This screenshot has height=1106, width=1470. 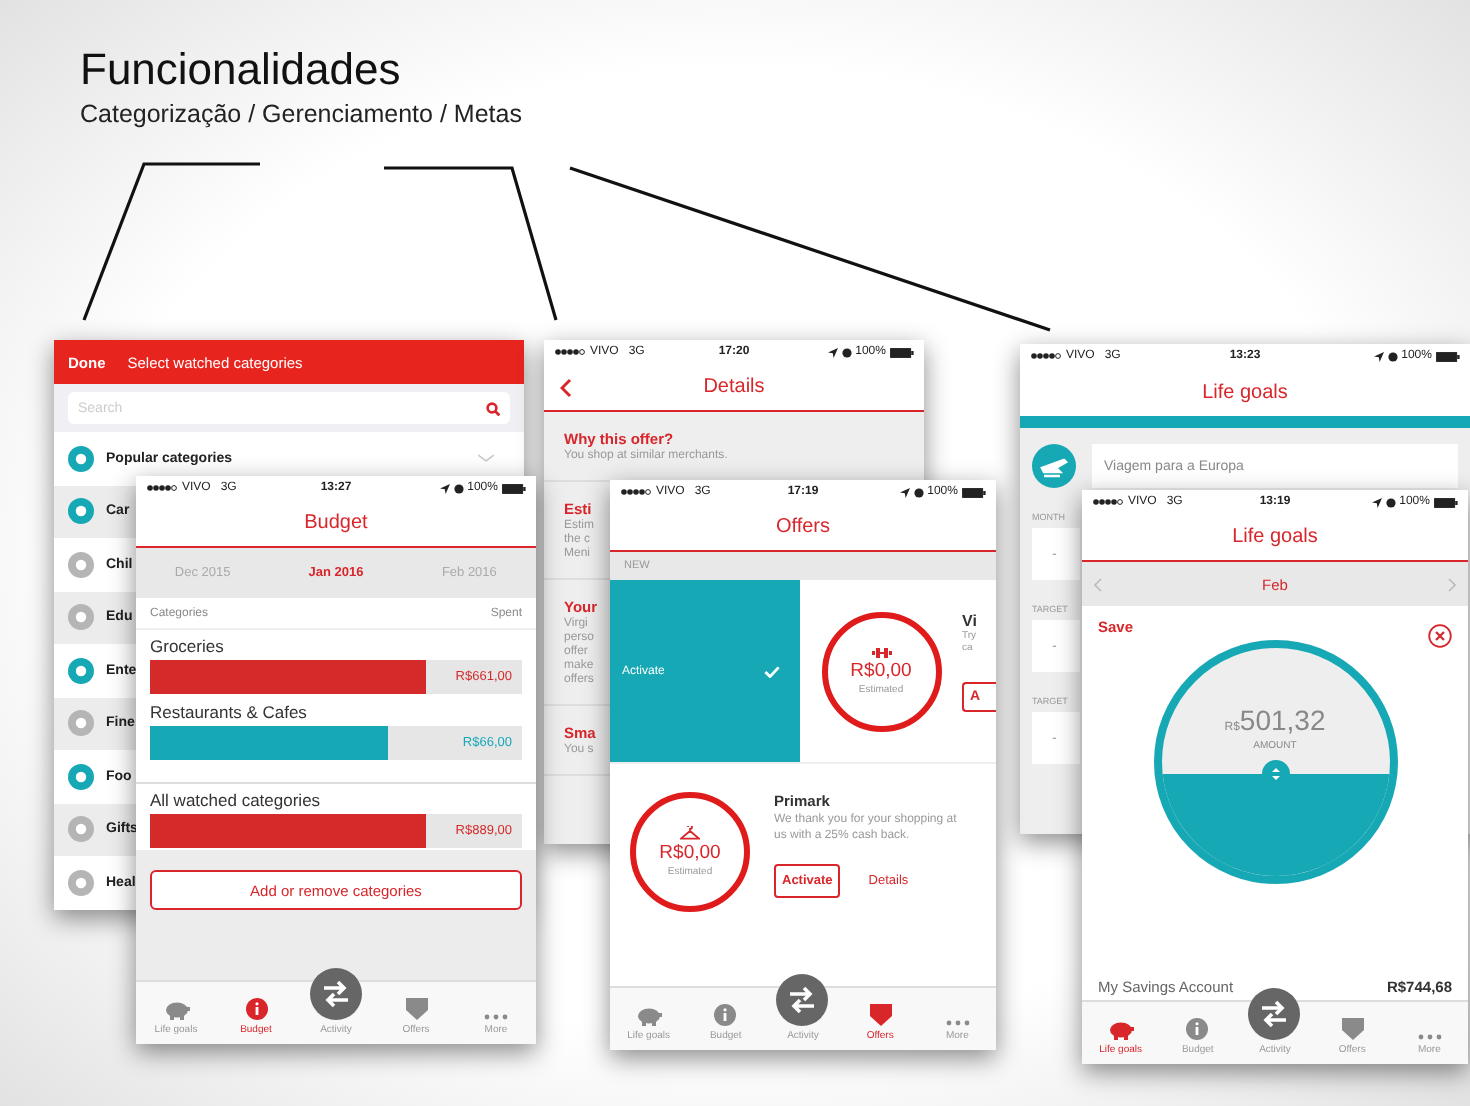 What do you see at coordinates (301, 114) in the screenshot?
I see `slide-subtitle: Categorização / Gerenciamento / Metas` at bounding box center [301, 114].